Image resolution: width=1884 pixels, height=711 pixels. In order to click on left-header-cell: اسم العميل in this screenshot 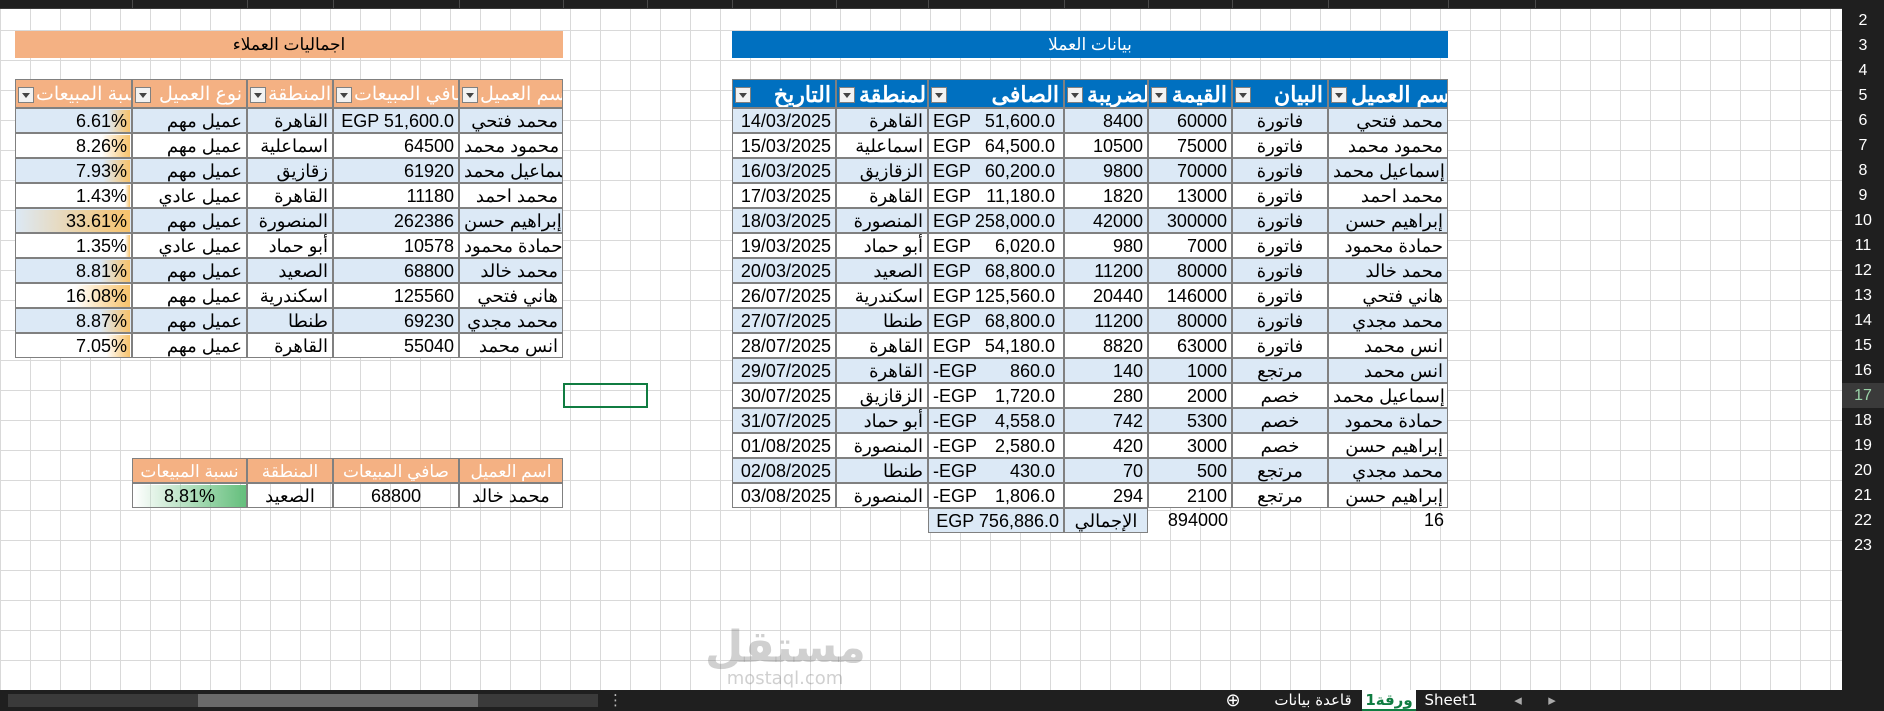, I will do `click(511, 93)`.